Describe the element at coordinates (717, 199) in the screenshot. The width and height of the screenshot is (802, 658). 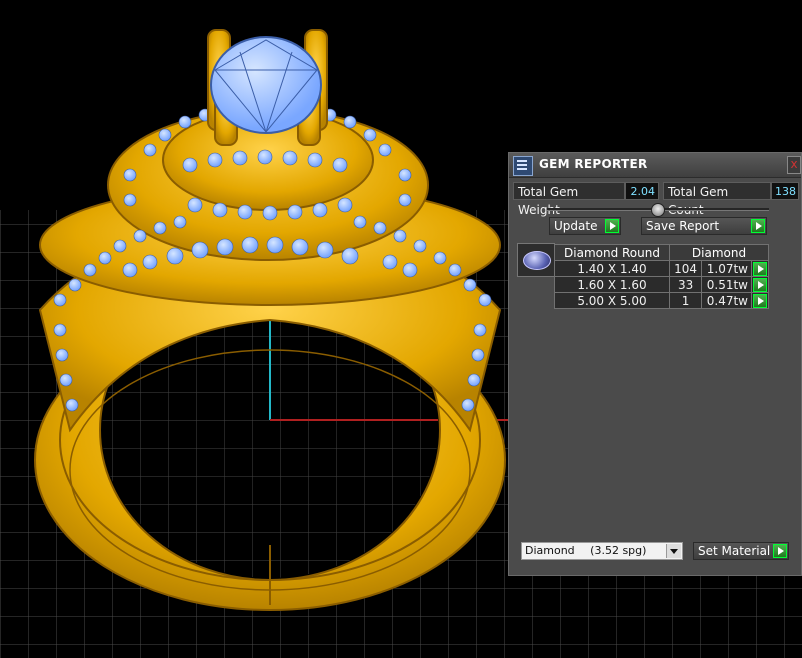
I see `total-gem-count-label: Total Gem Count` at that location.